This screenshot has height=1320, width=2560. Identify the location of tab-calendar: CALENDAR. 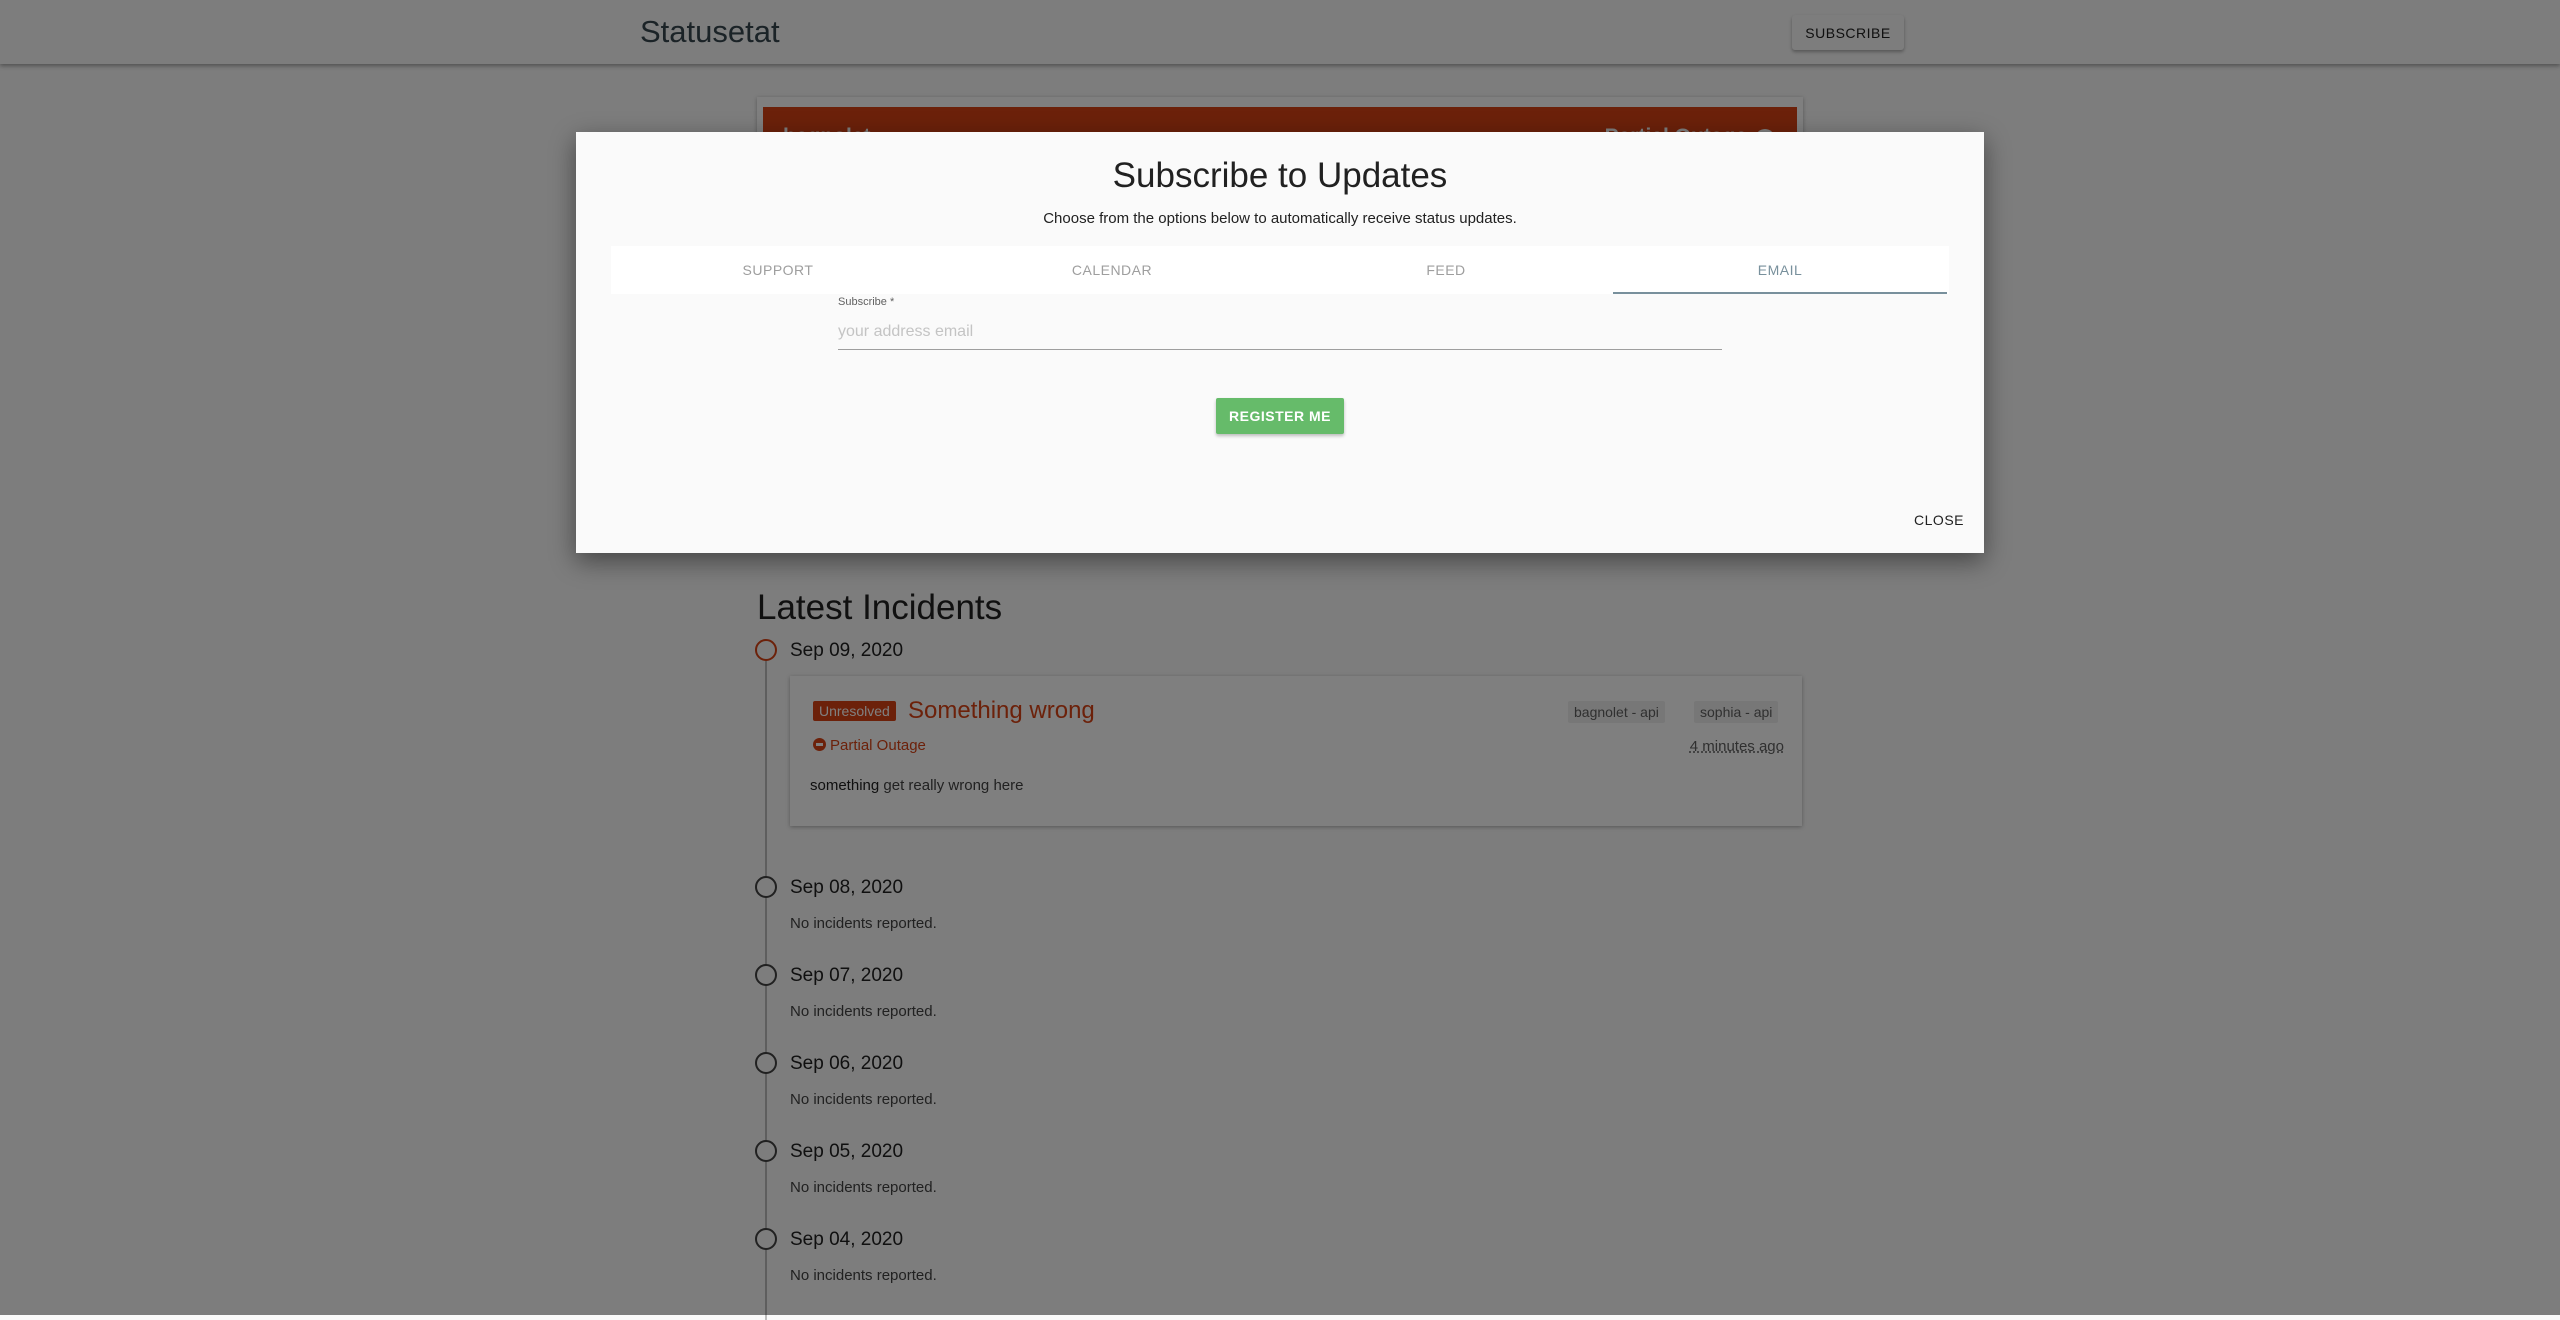
(1112, 270).